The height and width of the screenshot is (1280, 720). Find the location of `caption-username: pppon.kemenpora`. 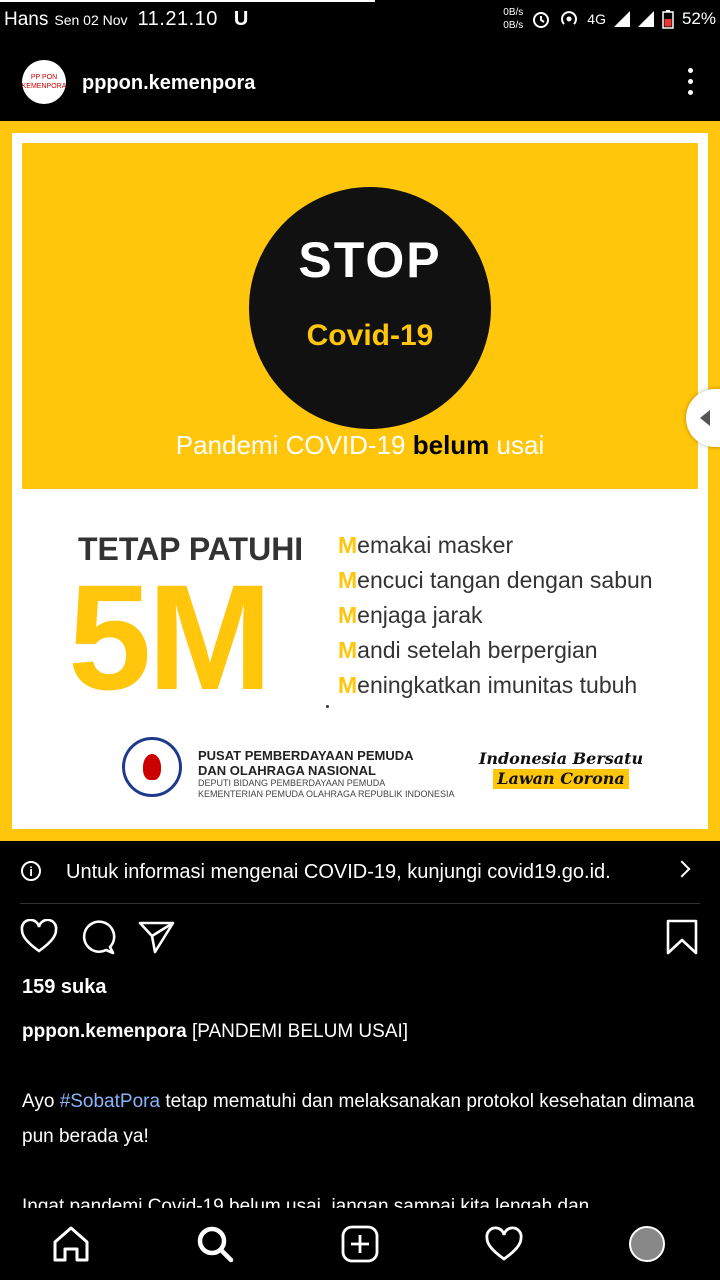

caption-username: pppon.kemenpora is located at coordinates (104, 1031).